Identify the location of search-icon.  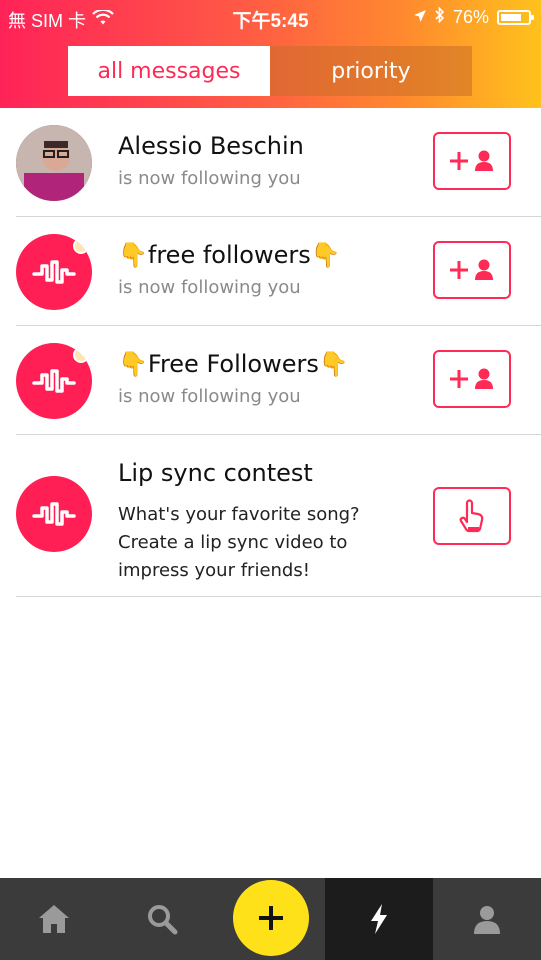
(163, 920).